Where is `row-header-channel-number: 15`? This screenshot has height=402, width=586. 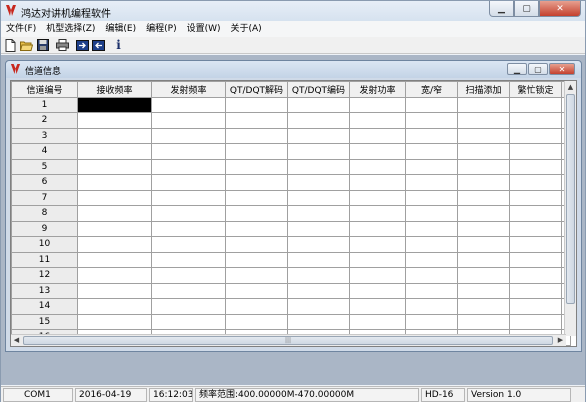
row-header-channel-number: 15 is located at coordinates (44, 321).